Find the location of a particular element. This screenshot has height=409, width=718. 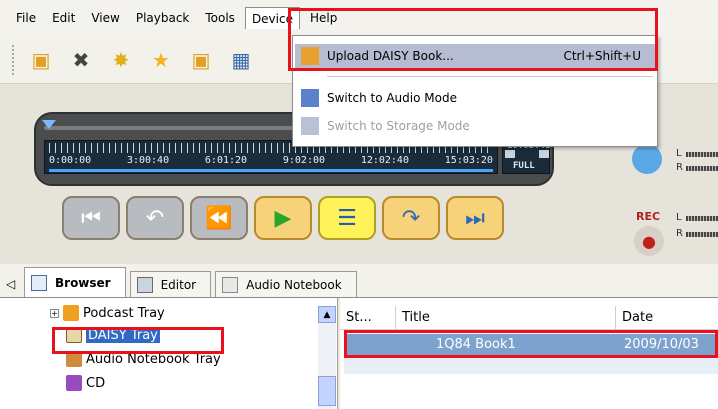

upload-icon is located at coordinates (310, 56).